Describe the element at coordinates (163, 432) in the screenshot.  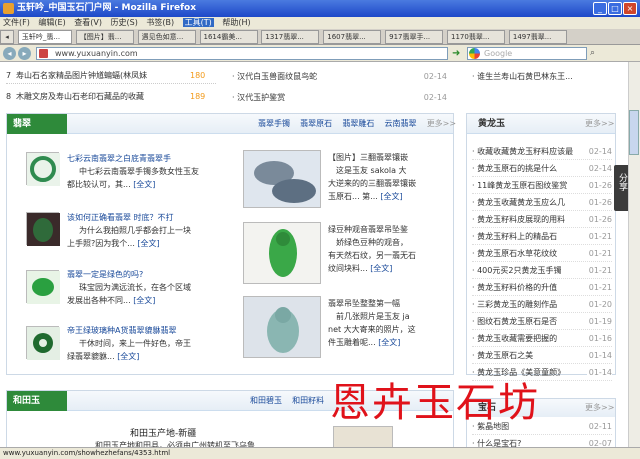
I see `hetian-article-title: 和田玉产地-新疆` at that location.